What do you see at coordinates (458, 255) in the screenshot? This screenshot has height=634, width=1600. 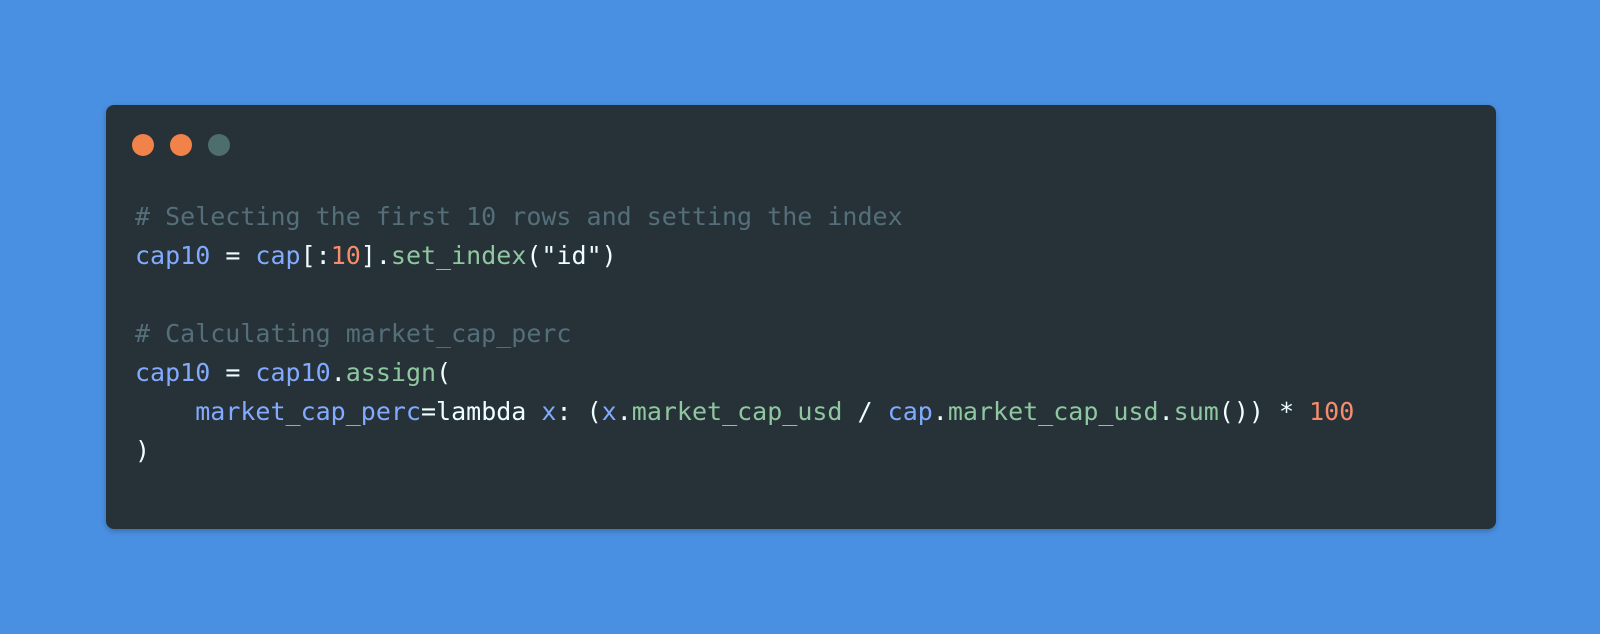 I see `code-token-method: set_index` at bounding box center [458, 255].